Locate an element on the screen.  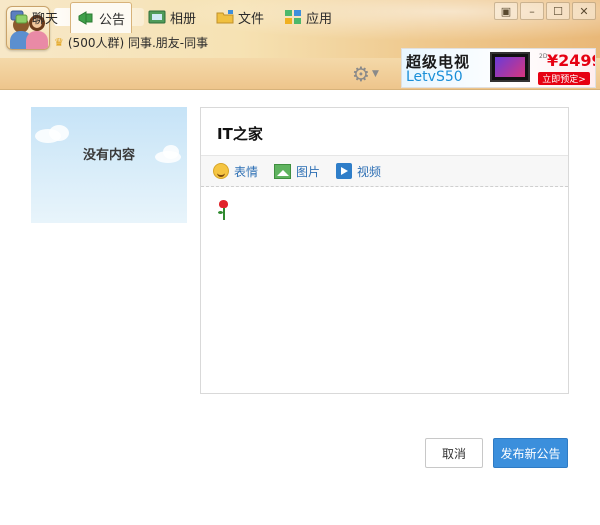
ad-model: LetvS50 is located at coordinates (434, 77).